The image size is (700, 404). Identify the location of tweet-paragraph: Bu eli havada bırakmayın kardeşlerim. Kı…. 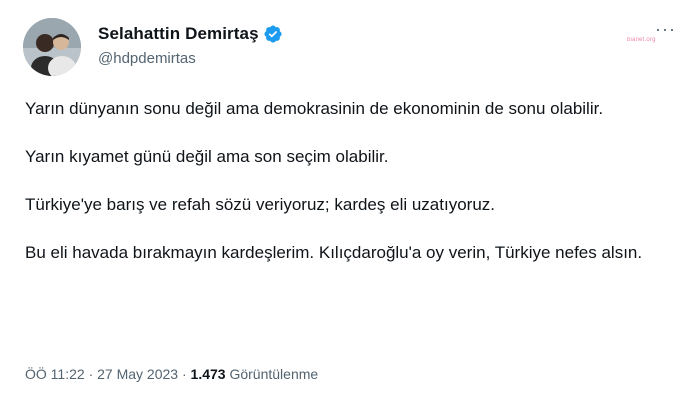
(334, 252).